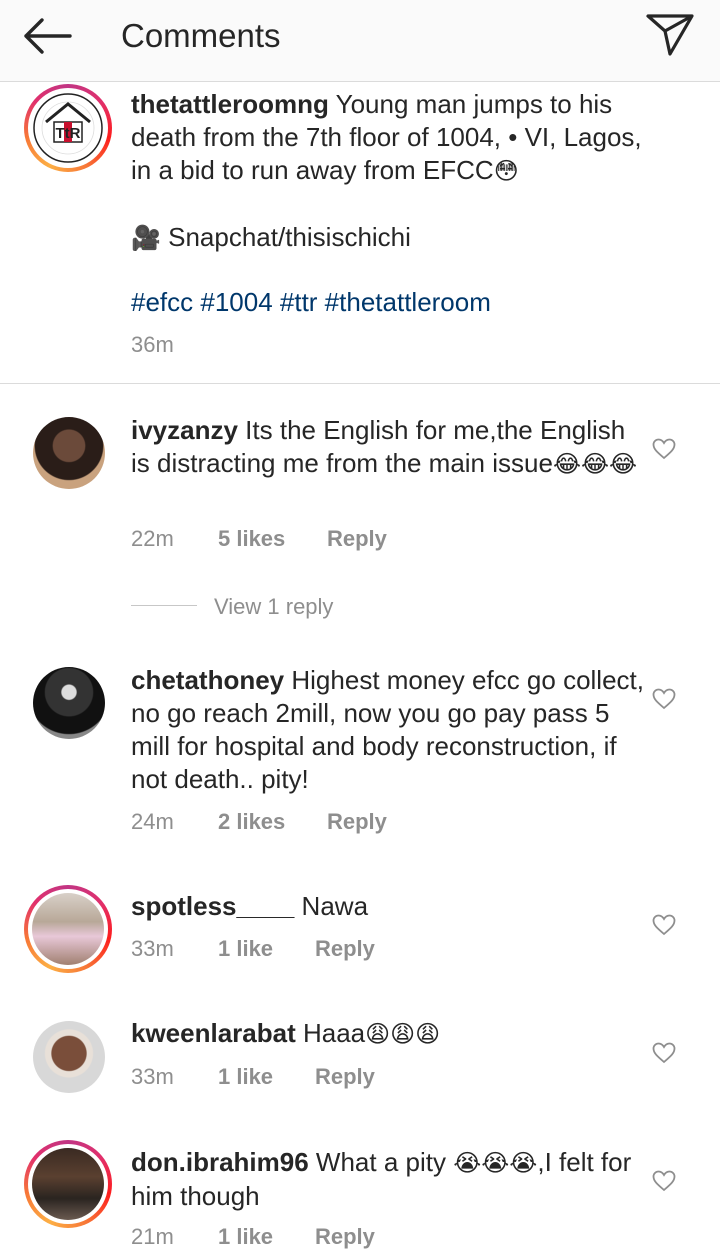 The image size is (720, 1251). I want to click on back-arrow-icon, so click(46, 36).